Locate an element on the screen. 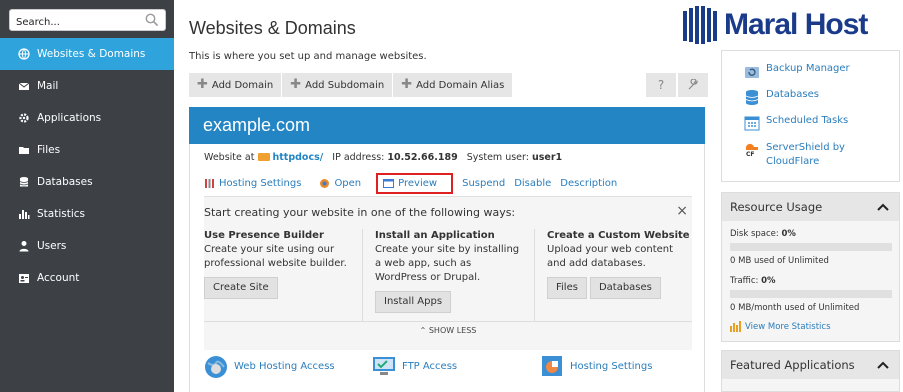 The width and height of the screenshot is (903, 392). disk-label: Disk space: is located at coordinates (754, 234).